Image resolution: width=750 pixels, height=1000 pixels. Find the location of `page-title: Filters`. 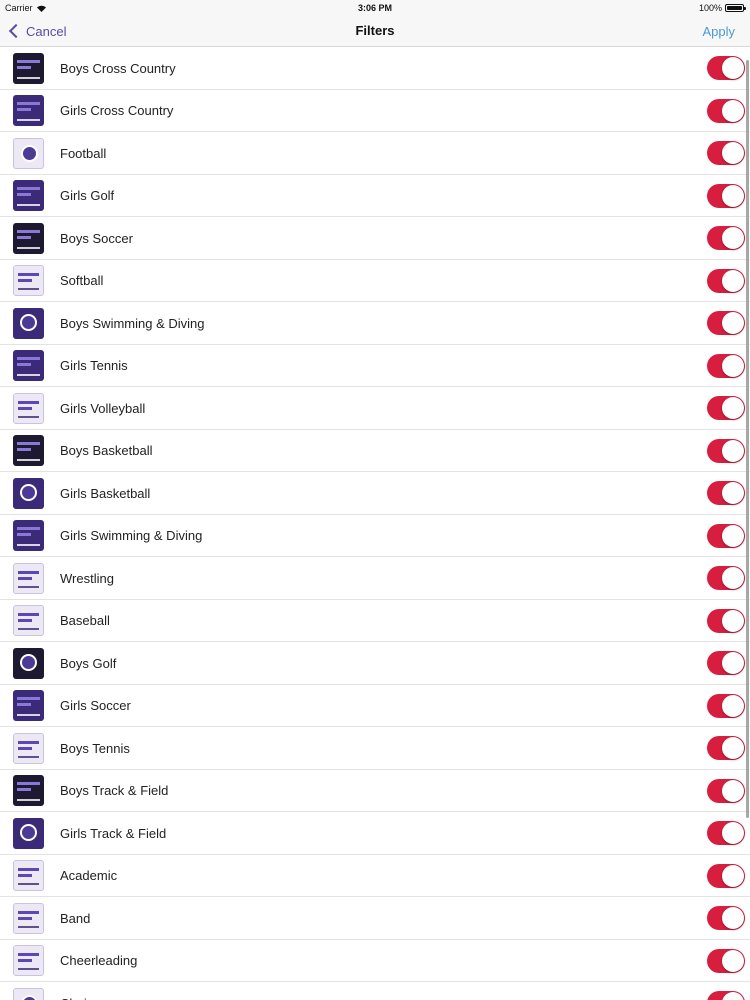

page-title: Filters is located at coordinates (375, 30).